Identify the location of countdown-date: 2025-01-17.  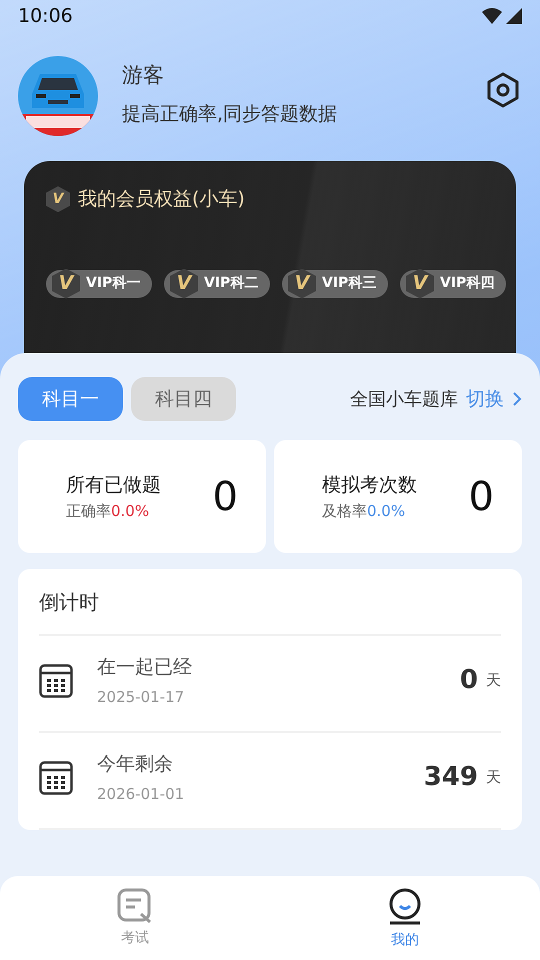
(141, 697).